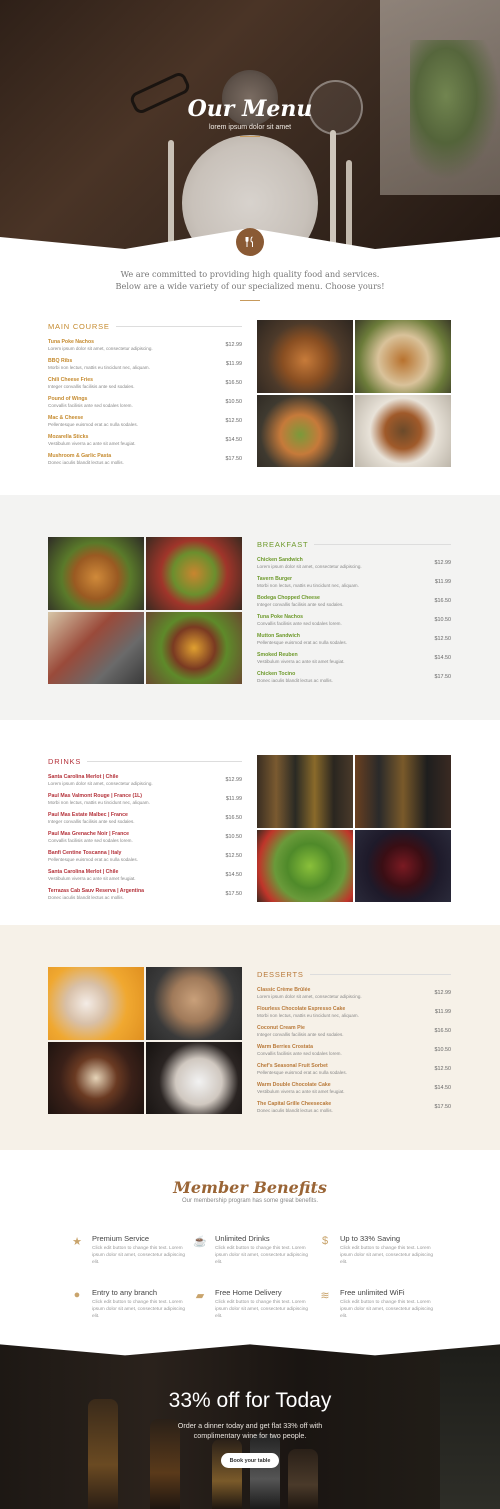 The width and height of the screenshot is (500, 1509). I want to click on menu-item-price: $12.50, so click(443, 639).